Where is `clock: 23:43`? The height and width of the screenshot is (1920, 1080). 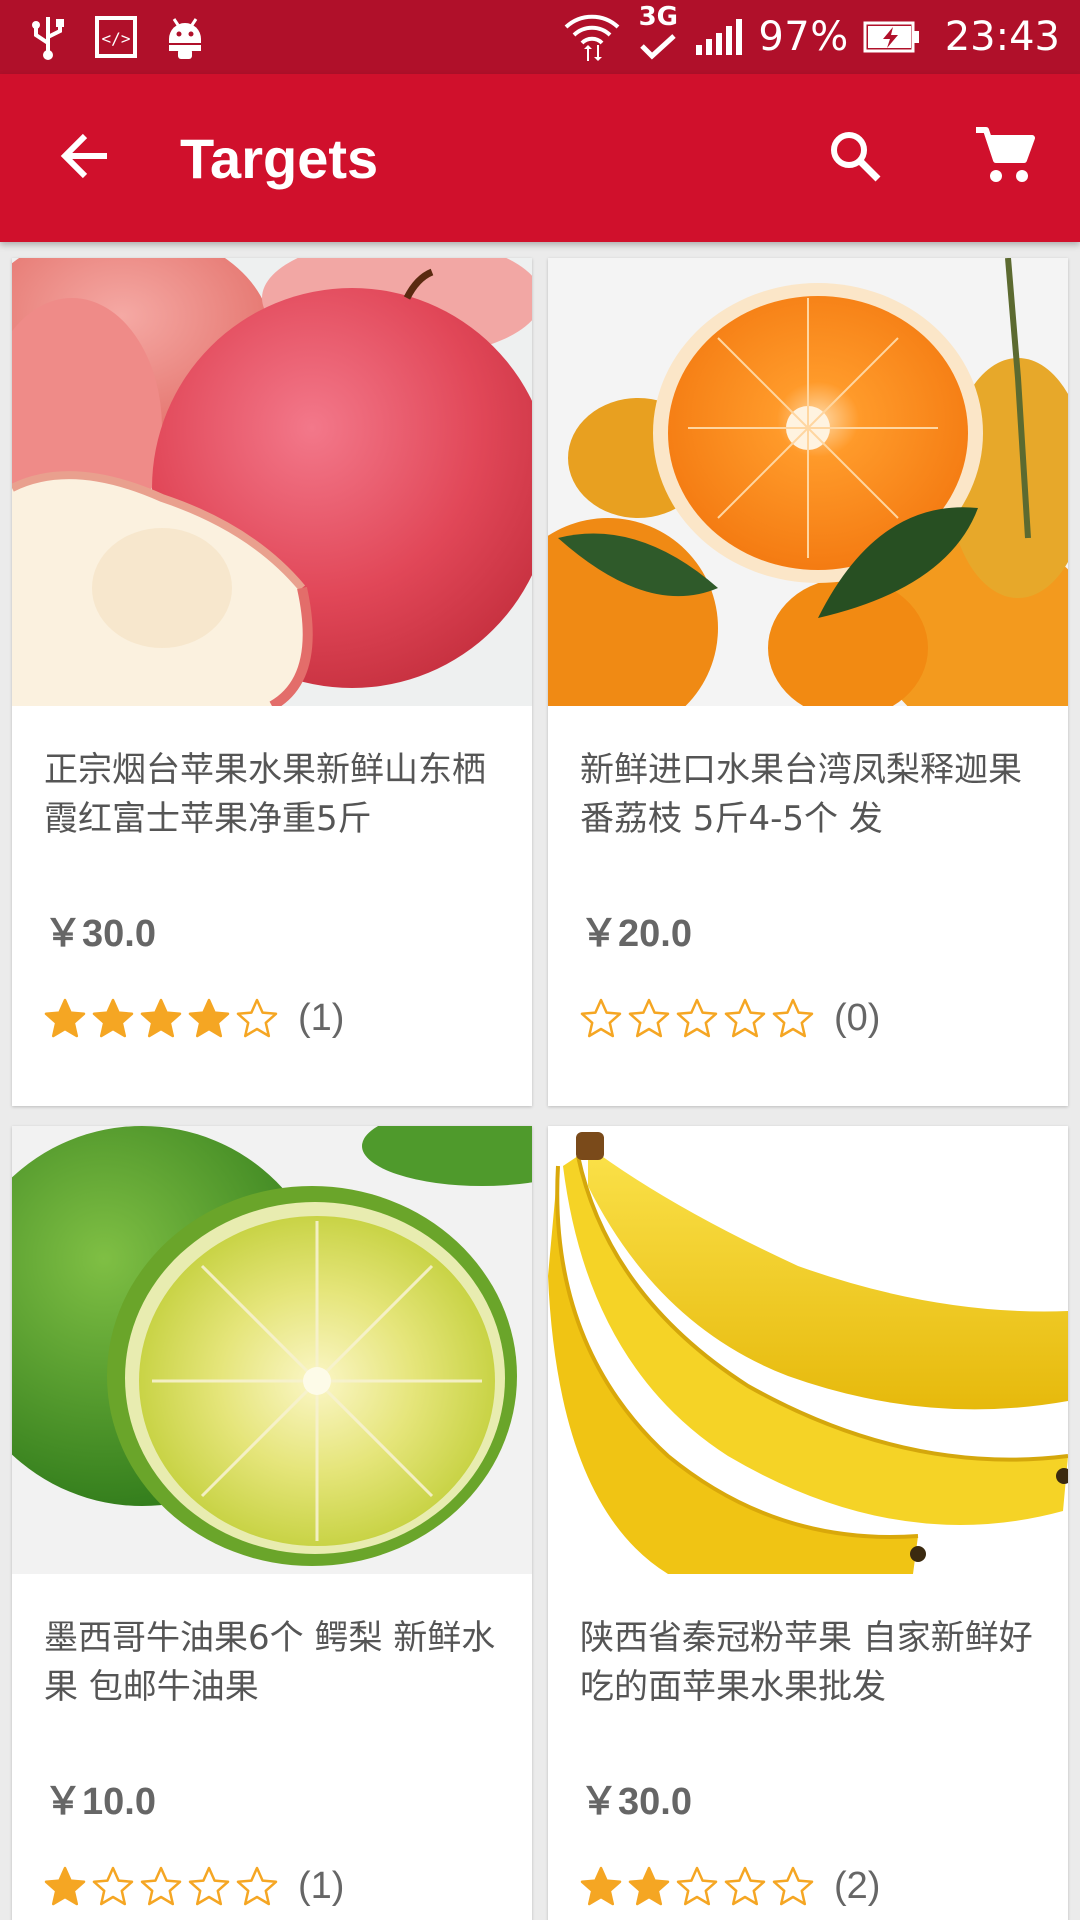 clock: 23:43 is located at coordinates (1002, 37).